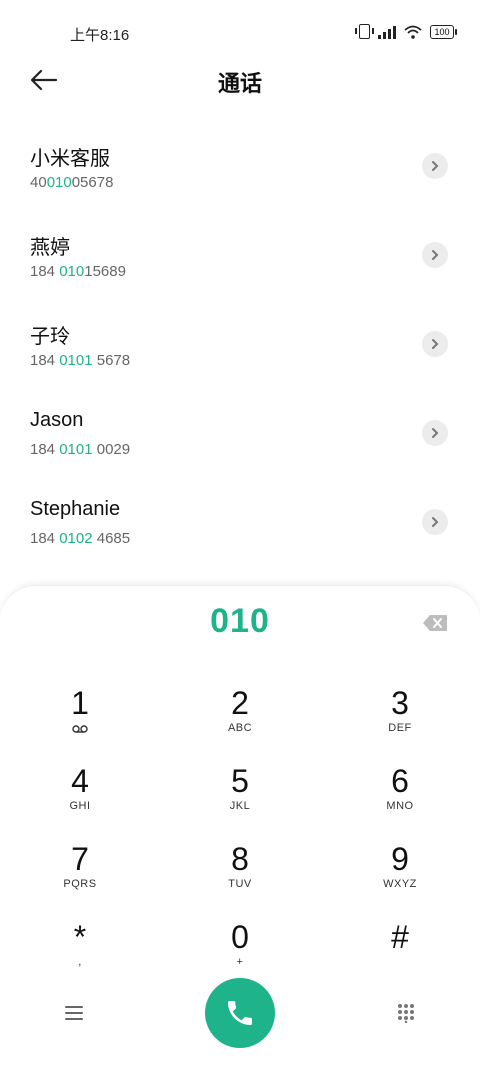  What do you see at coordinates (80, 799) in the screenshot?
I see `key-4: 4 GHI` at bounding box center [80, 799].